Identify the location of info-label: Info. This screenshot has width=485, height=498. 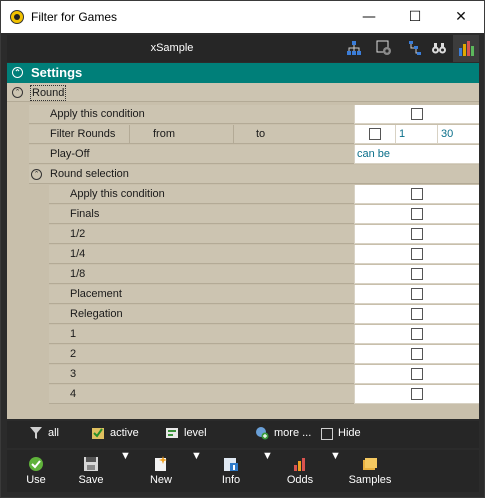
(231, 480).